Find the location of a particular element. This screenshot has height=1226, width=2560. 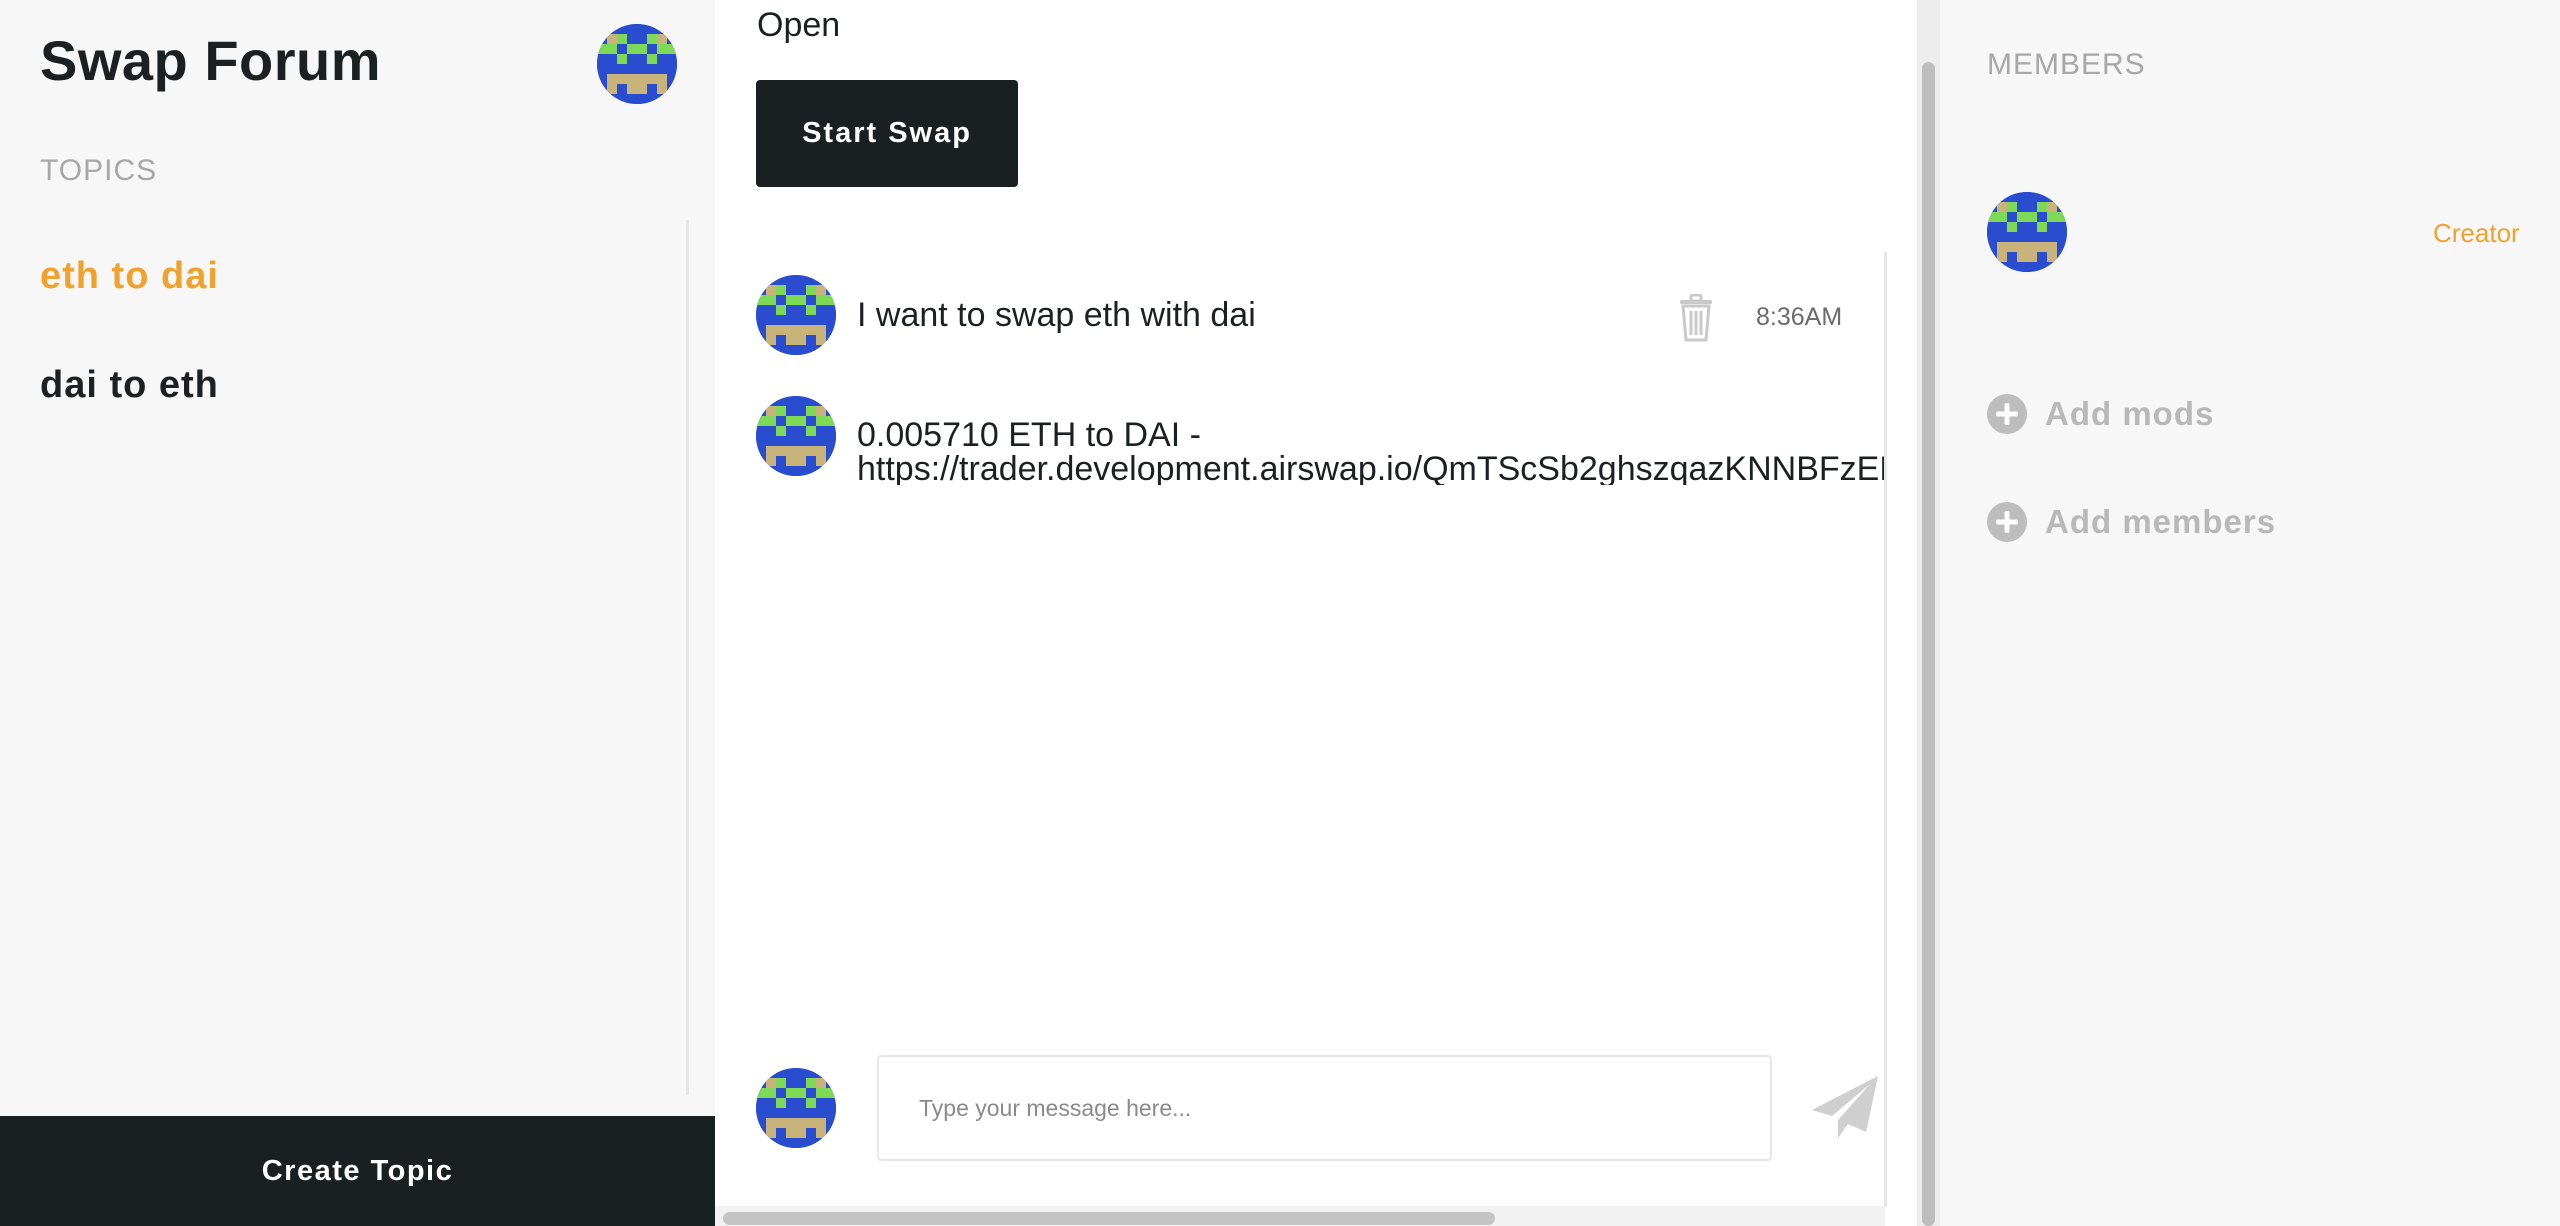

add-members-label: Add members is located at coordinates (2161, 521).